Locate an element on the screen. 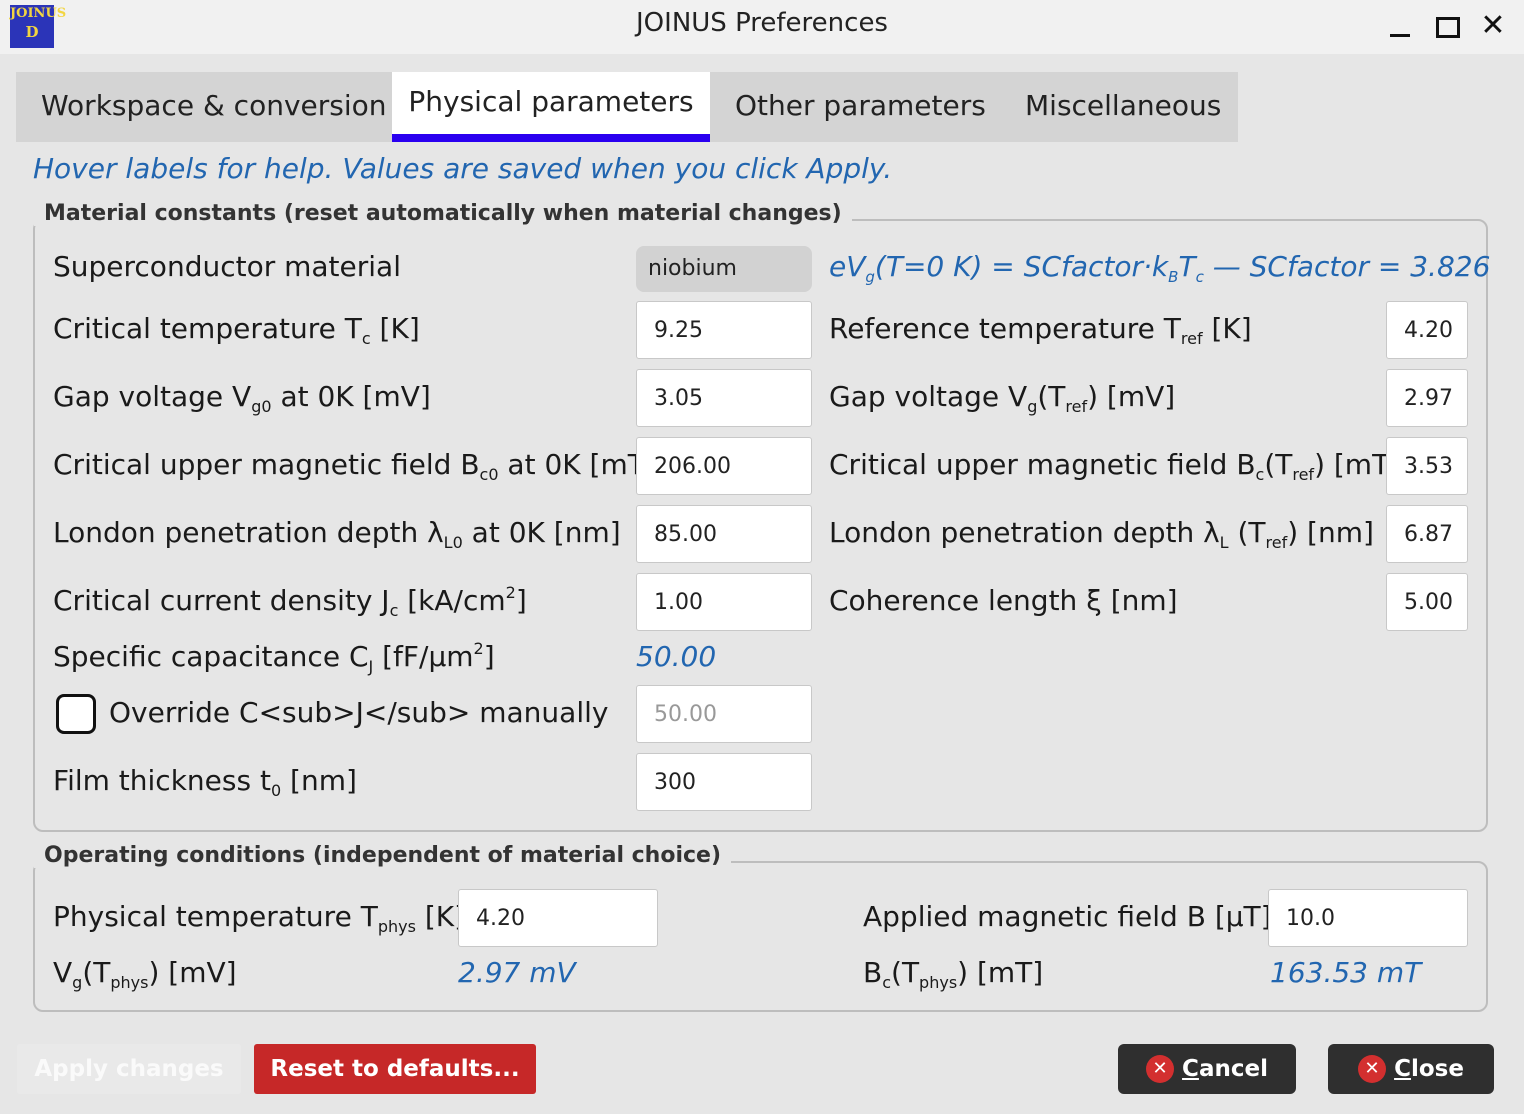  bc-tphys-value: 163.53 mT is located at coordinates (1346, 972).